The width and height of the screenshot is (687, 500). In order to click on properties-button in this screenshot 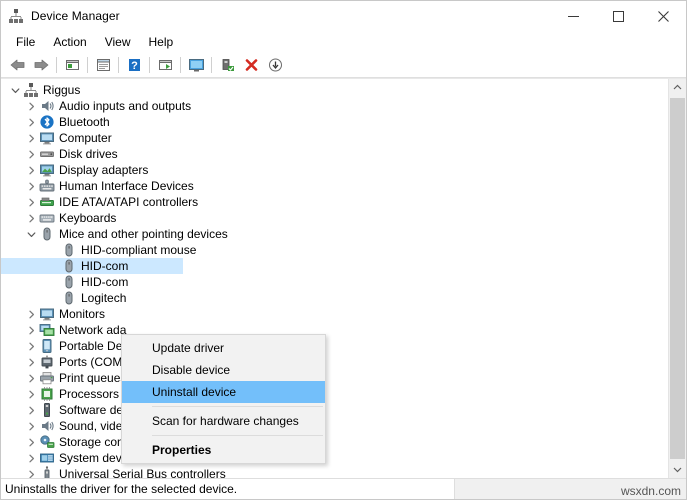, I will do `click(103, 65)`.